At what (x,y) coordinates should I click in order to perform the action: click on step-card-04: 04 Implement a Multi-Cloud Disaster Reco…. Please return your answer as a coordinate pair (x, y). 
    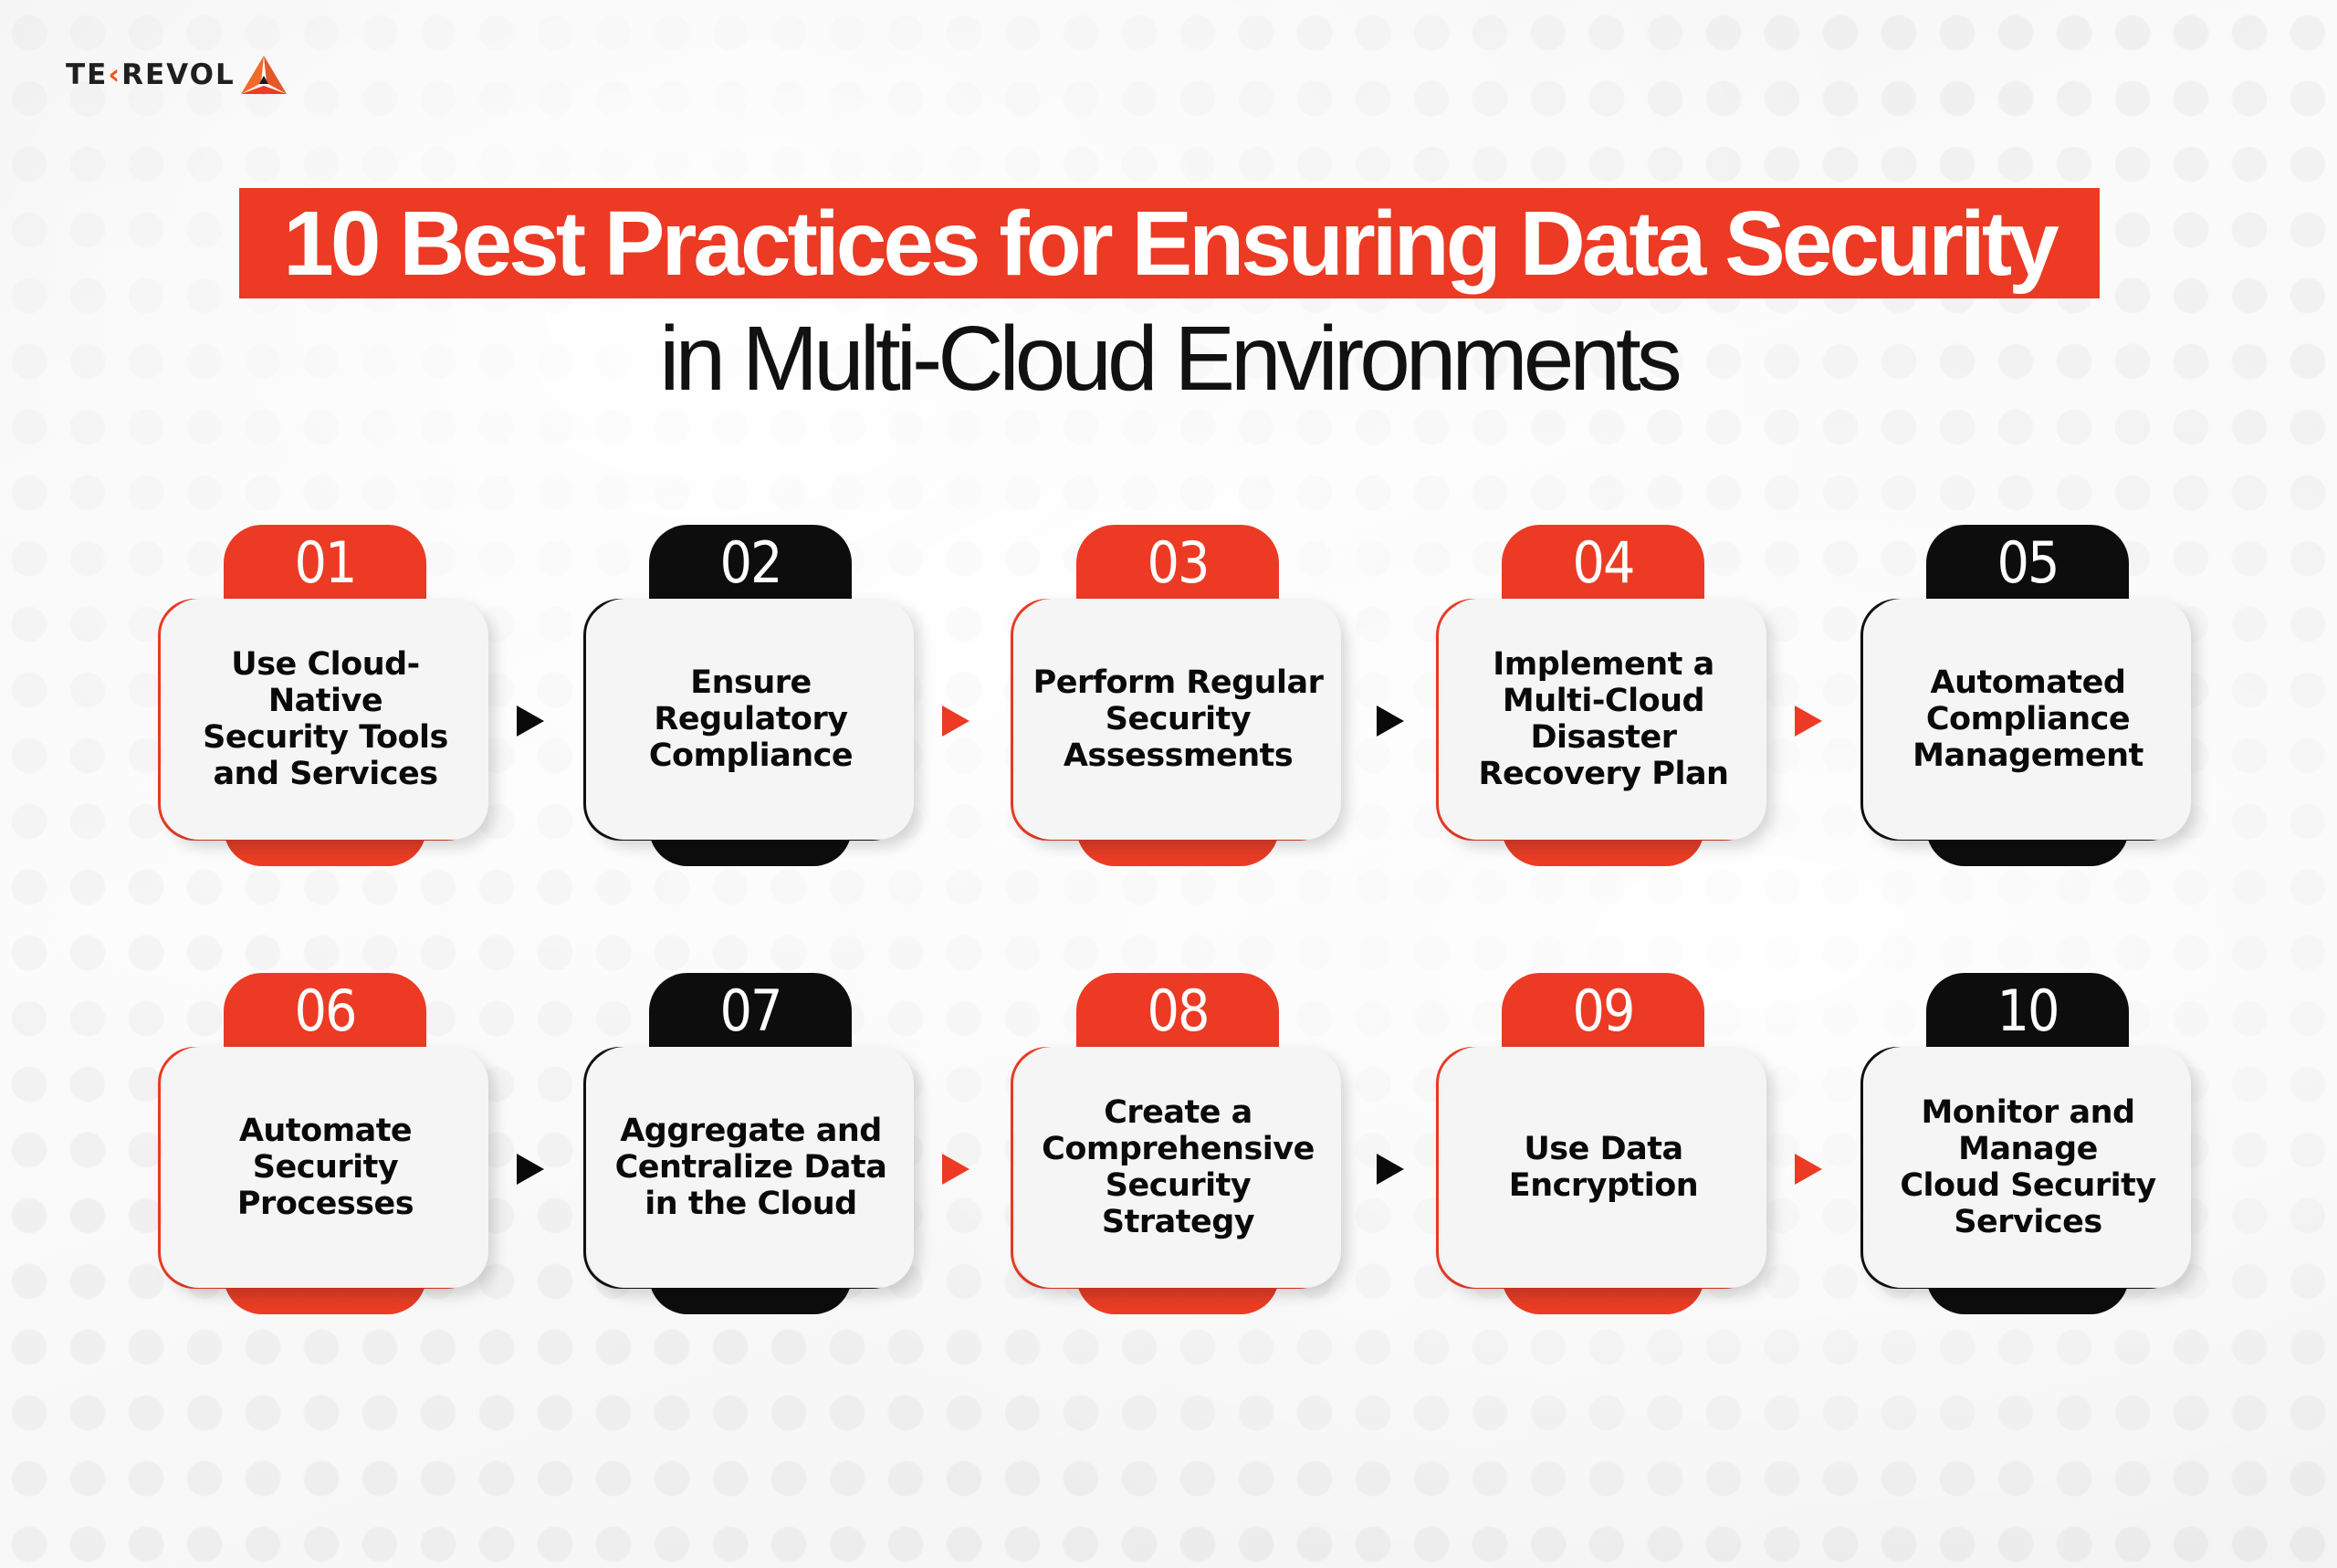
    Looking at the image, I should click on (1609, 697).